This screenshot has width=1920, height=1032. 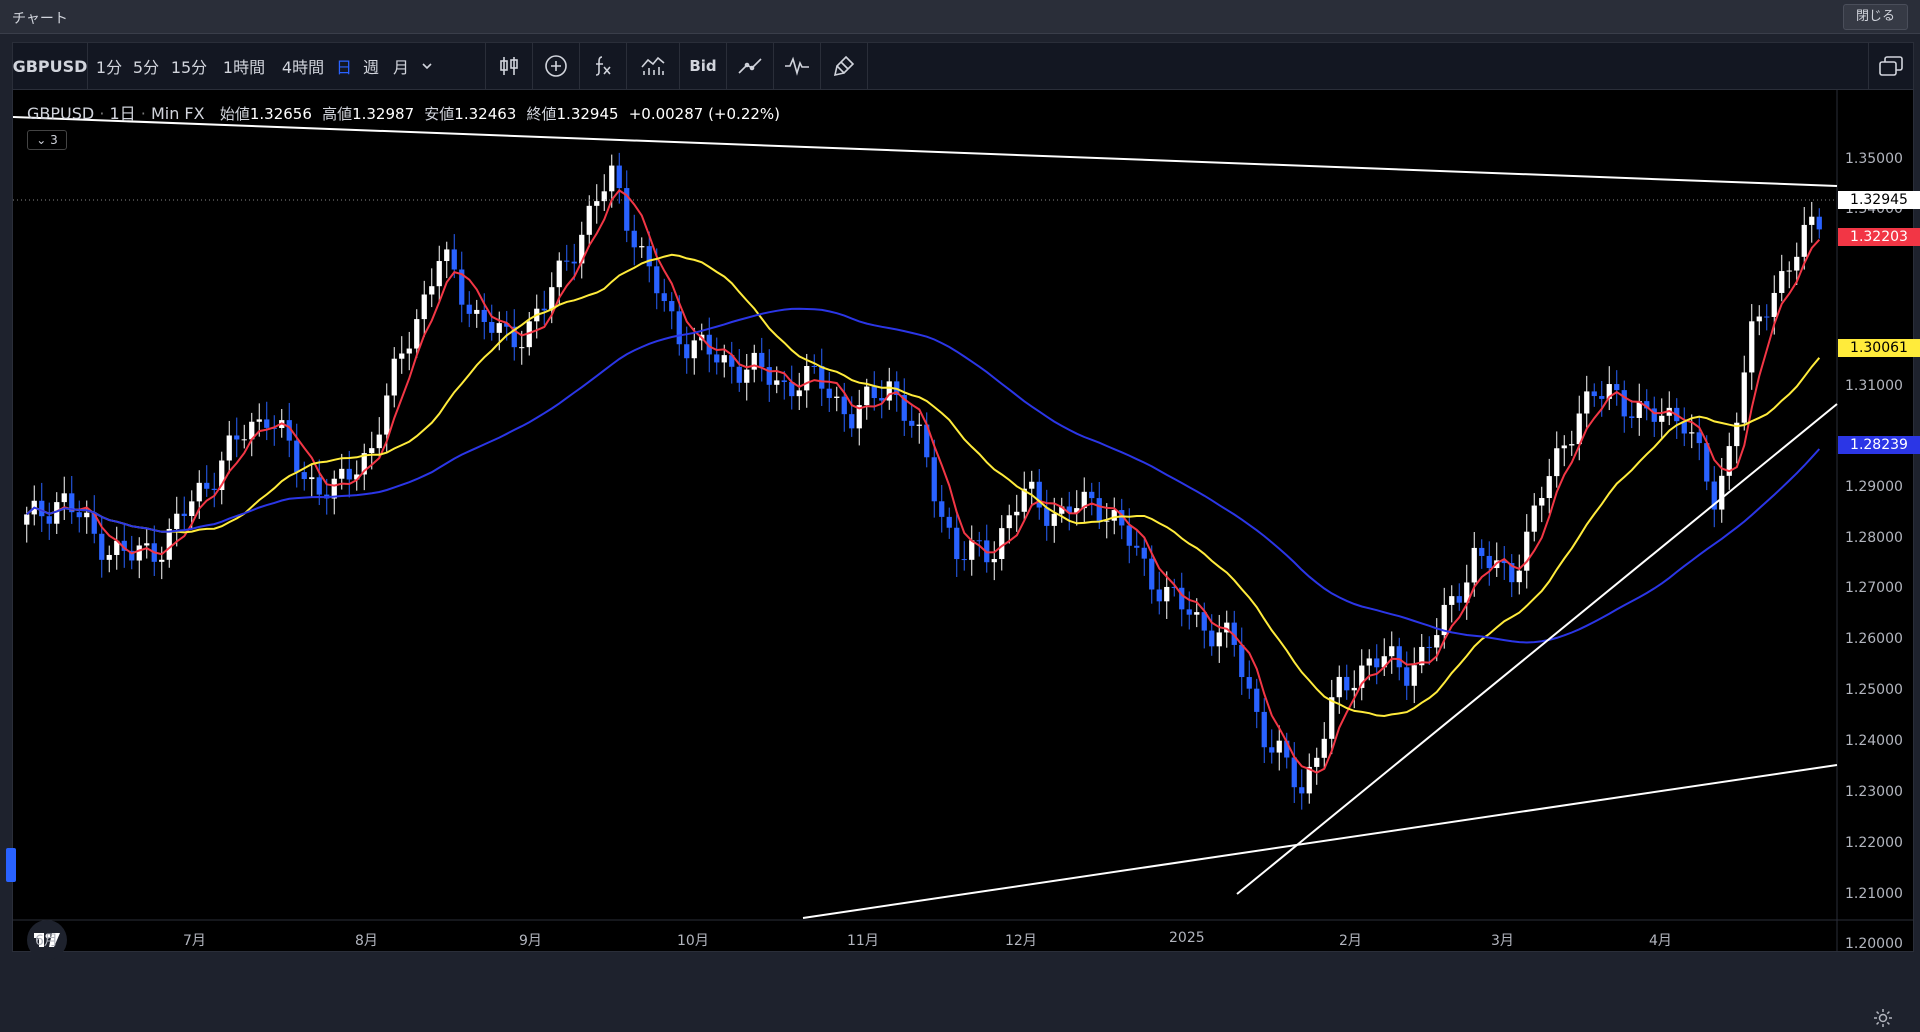 I want to click on interval-1m: 1分, so click(x=109, y=66).